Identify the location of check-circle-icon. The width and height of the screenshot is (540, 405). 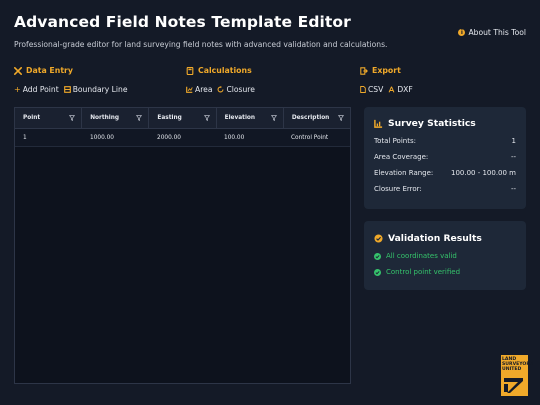
(378, 238).